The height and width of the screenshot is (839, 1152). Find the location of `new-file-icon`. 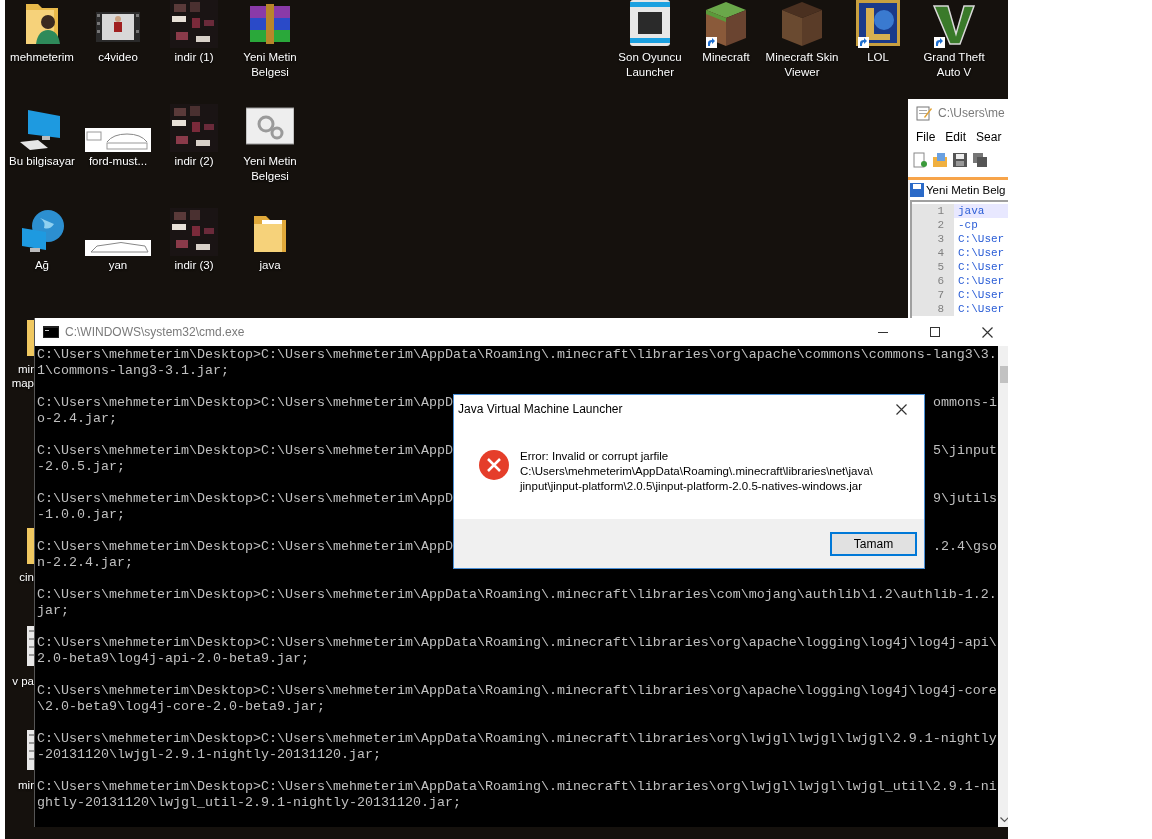

new-file-icon is located at coordinates (920, 160).